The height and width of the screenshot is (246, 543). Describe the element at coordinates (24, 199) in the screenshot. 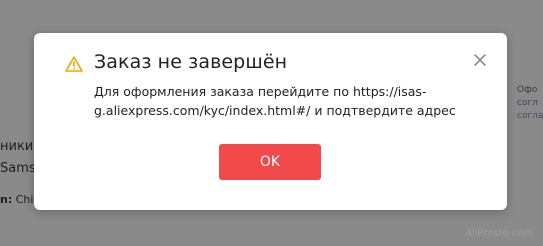

I see `background-value: Chi` at that location.